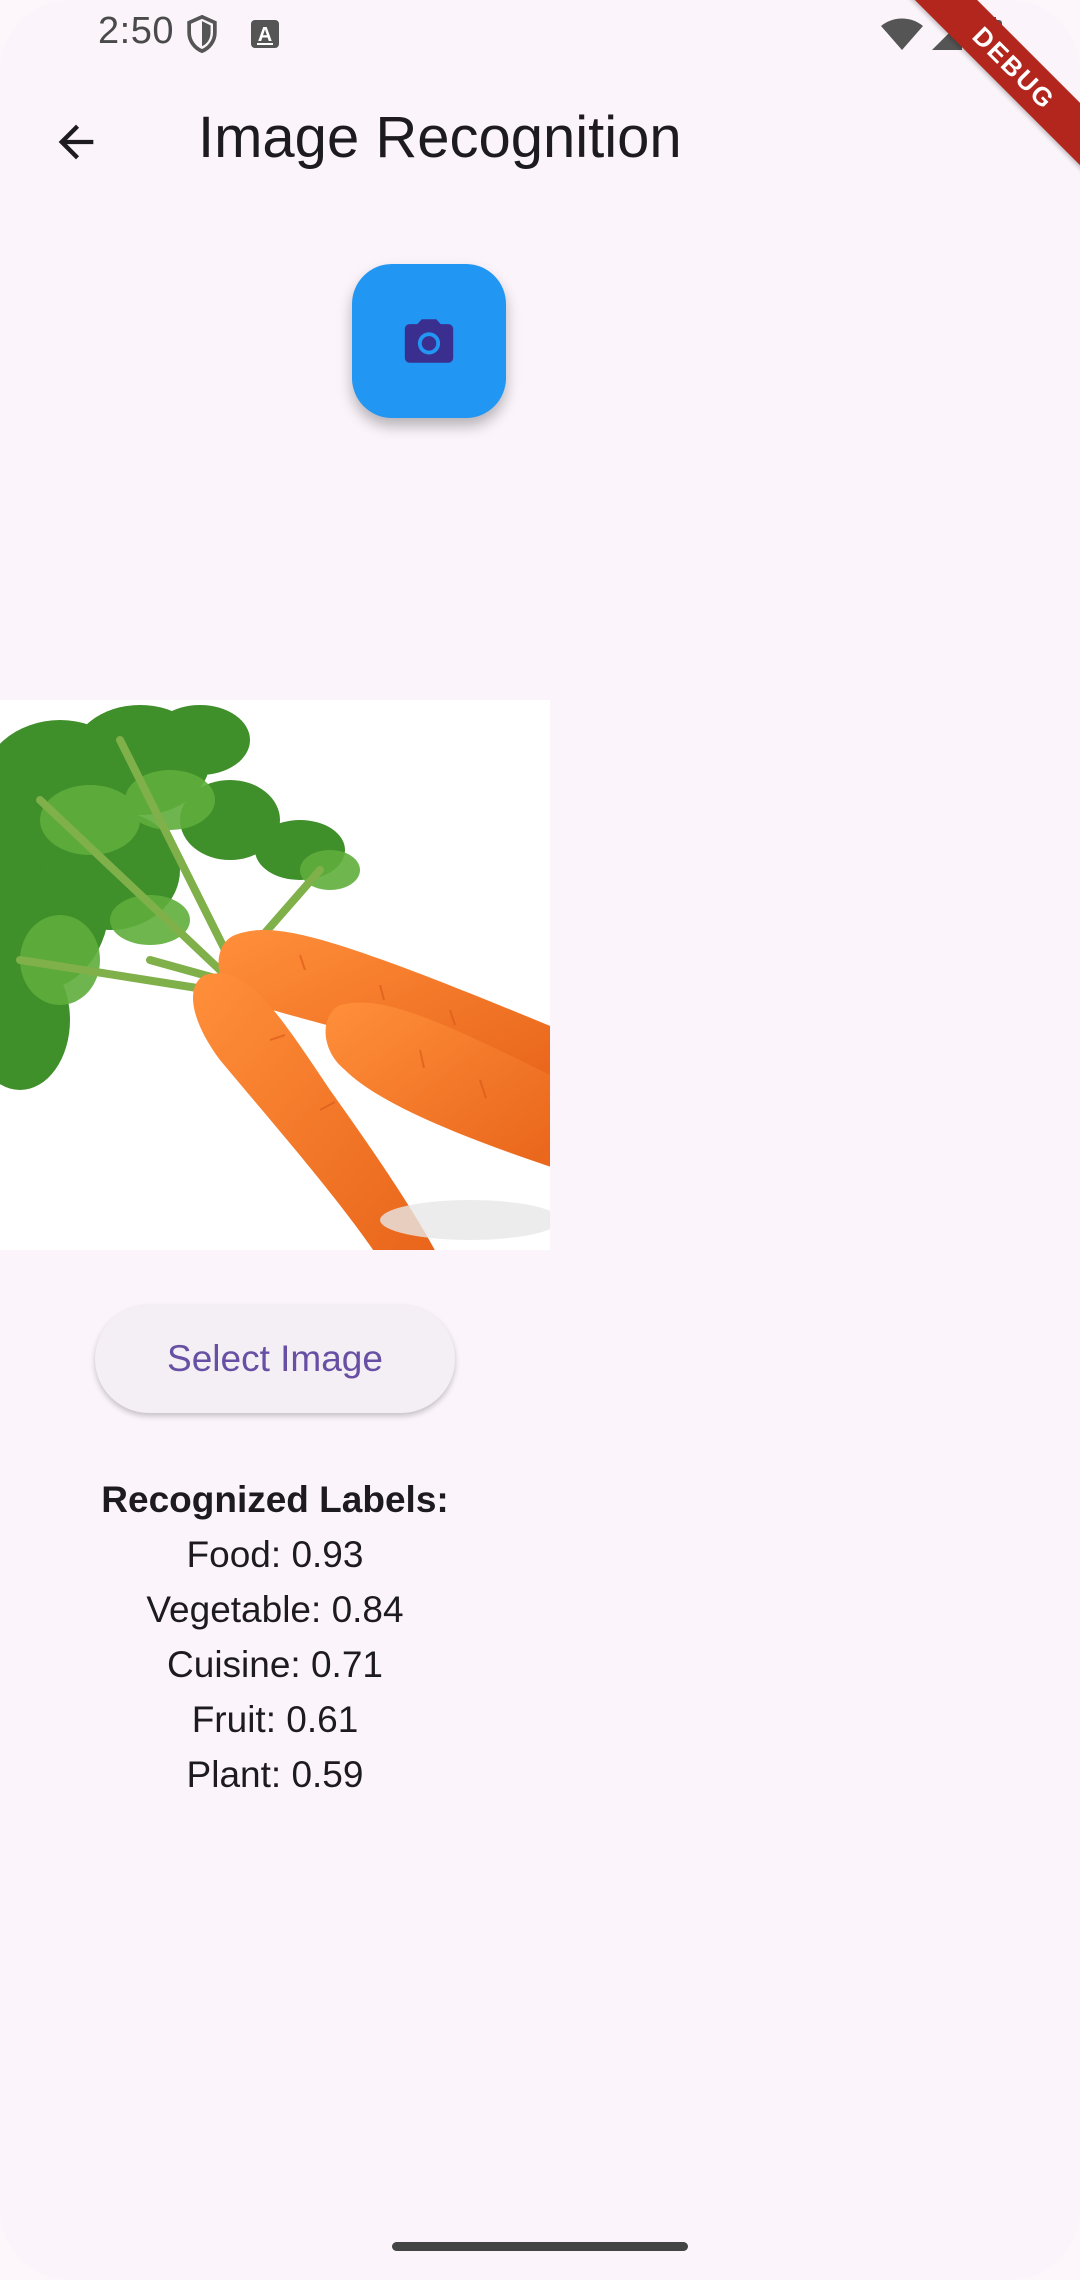 The width and height of the screenshot is (1080, 2280). I want to click on status-time: 2:50, so click(136, 31).